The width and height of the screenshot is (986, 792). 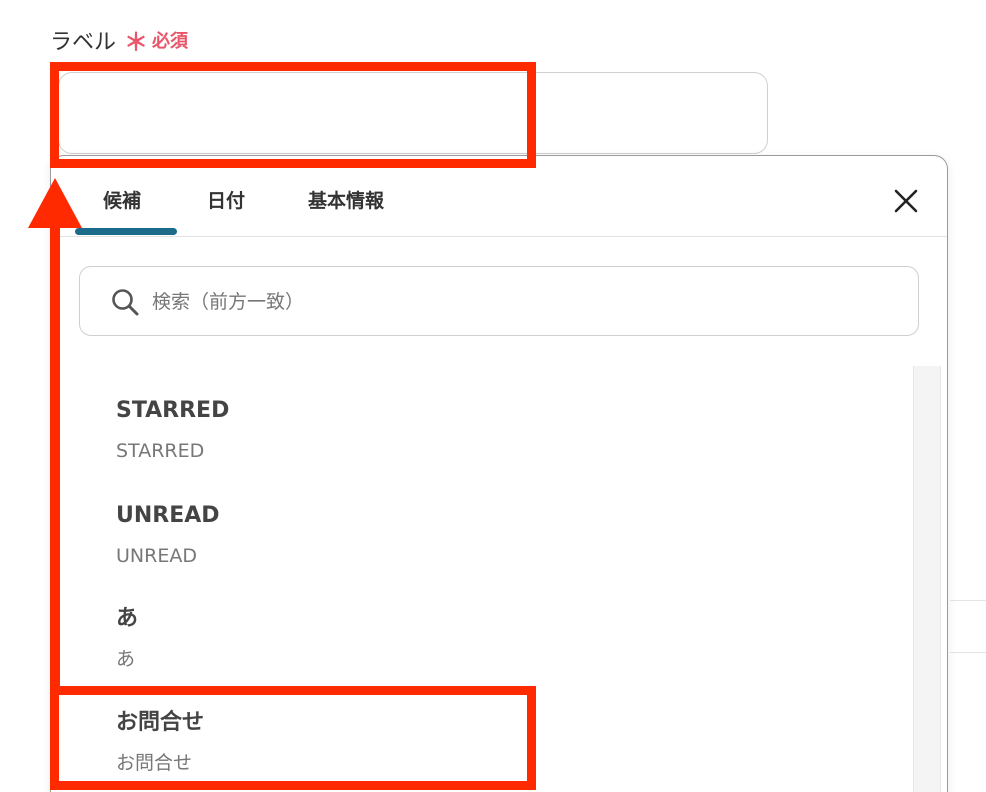 What do you see at coordinates (126, 231) in the screenshot?
I see `active-tab-indicator` at bounding box center [126, 231].